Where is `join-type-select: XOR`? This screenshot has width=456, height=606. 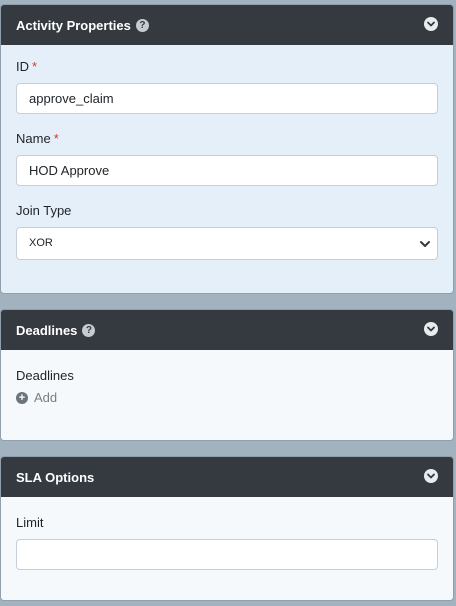
join-type-select: XOR is located at coordinates (227, 243).